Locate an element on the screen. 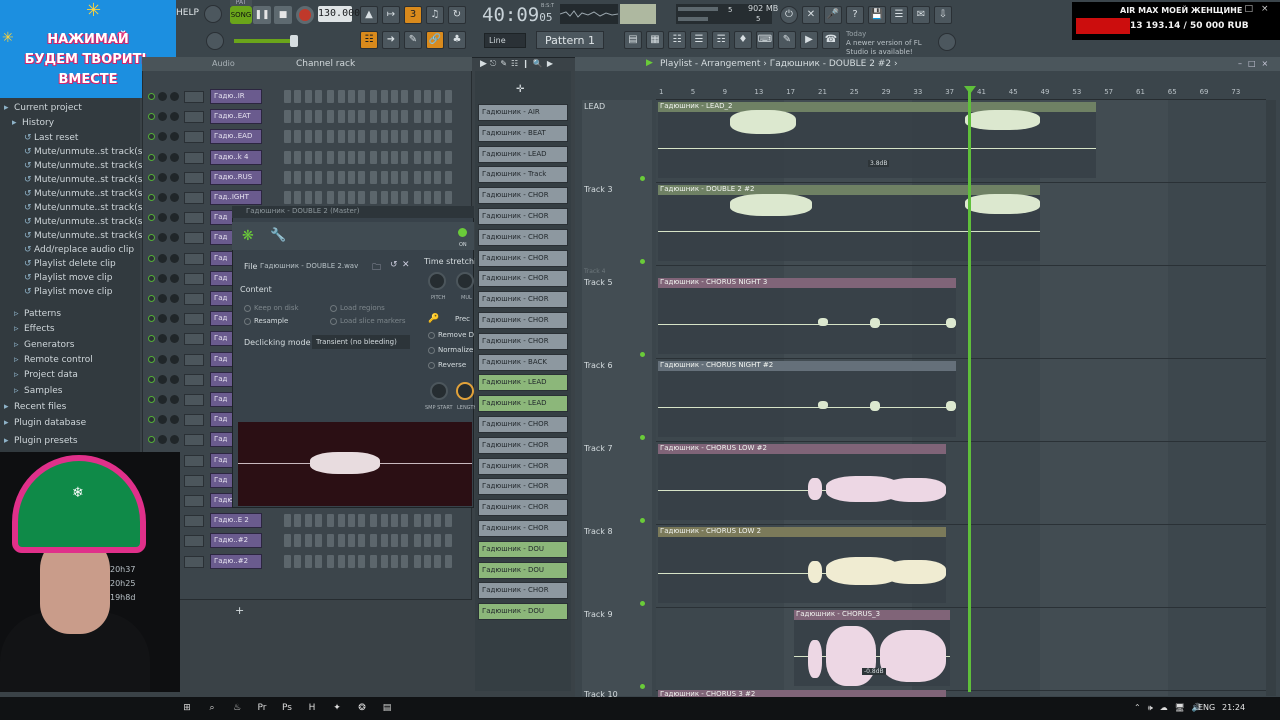 This screenshot has width=1280, height=720. pattern-item: Гадюшник - BACK is located at coordinates (523, 362).